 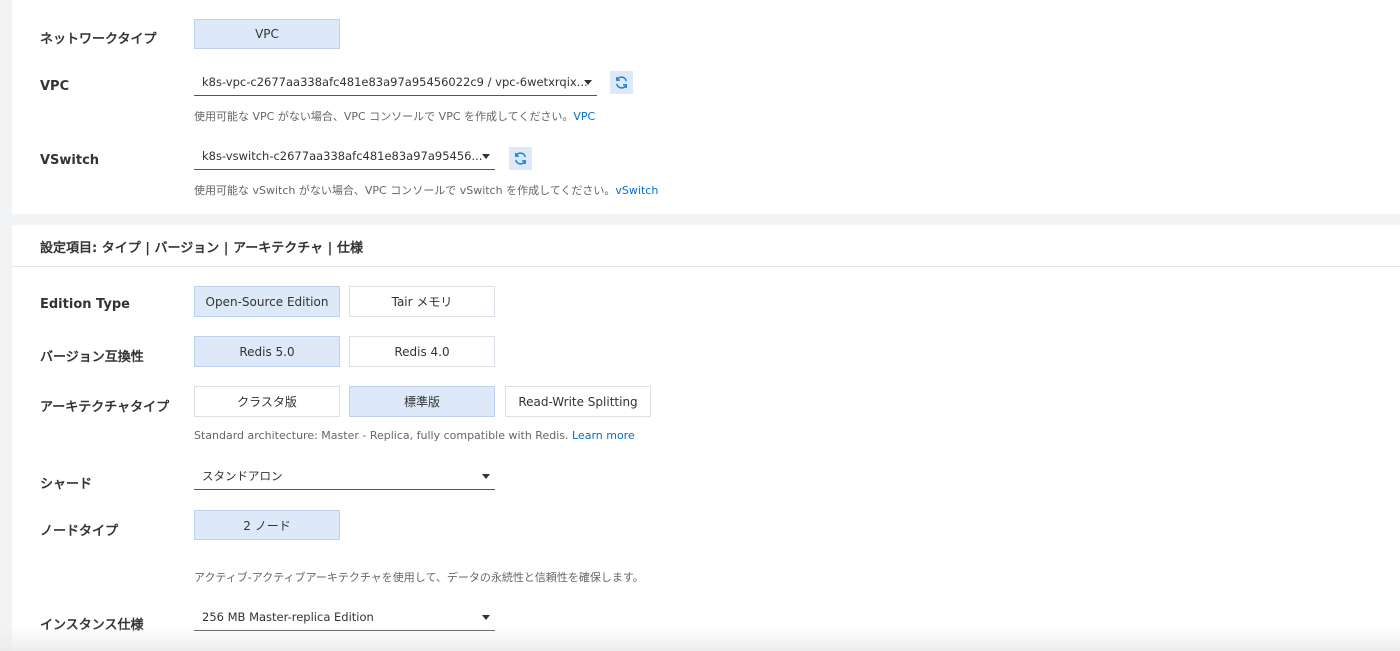 I want to click on shard-select-value: スタンドアロン, so click(x=242, y=476).